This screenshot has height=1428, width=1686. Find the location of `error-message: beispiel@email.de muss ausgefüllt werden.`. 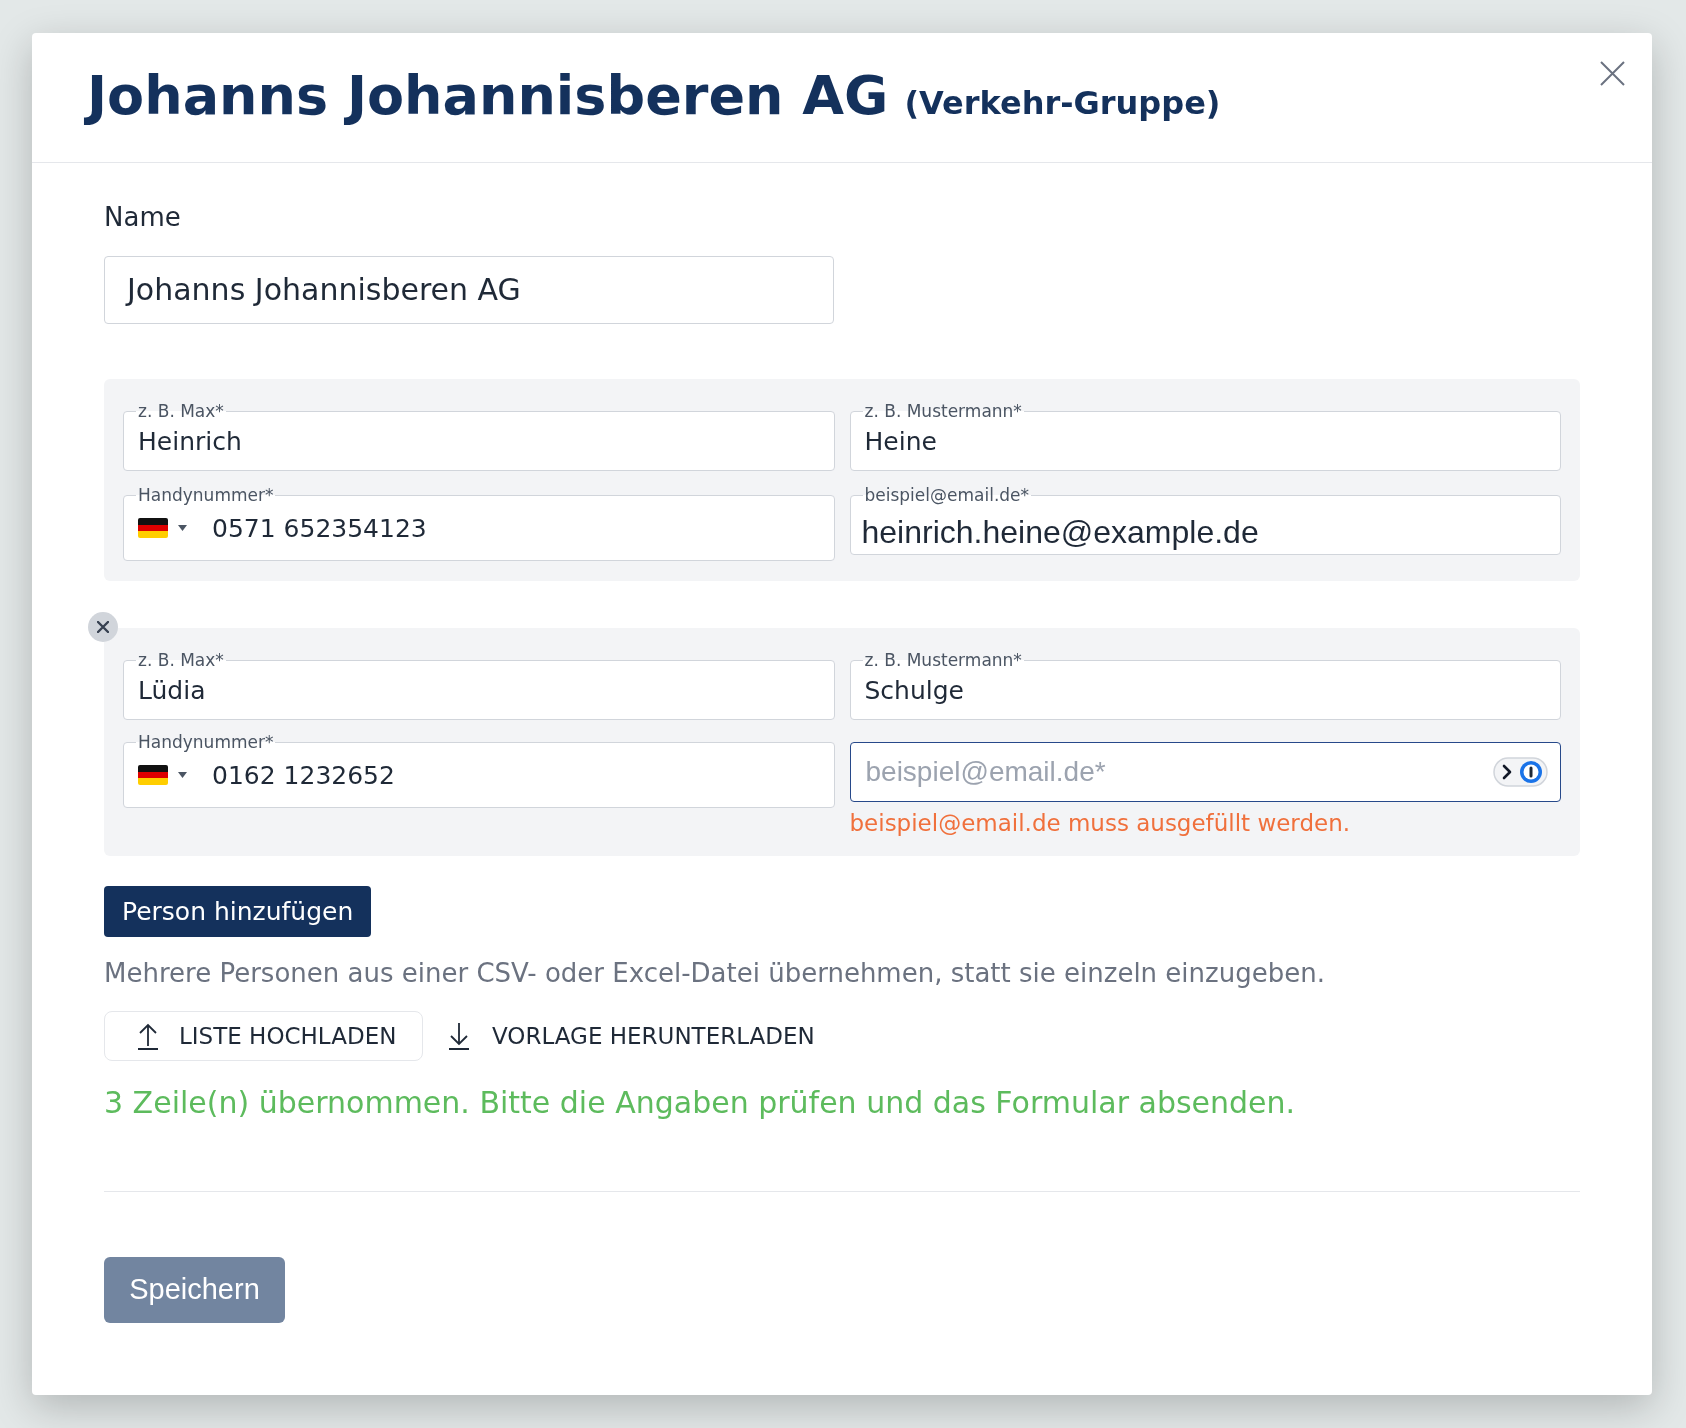

error-message: beispiel@email.de muss ausgefüllt werden. is located at coordinates (1100, 823).